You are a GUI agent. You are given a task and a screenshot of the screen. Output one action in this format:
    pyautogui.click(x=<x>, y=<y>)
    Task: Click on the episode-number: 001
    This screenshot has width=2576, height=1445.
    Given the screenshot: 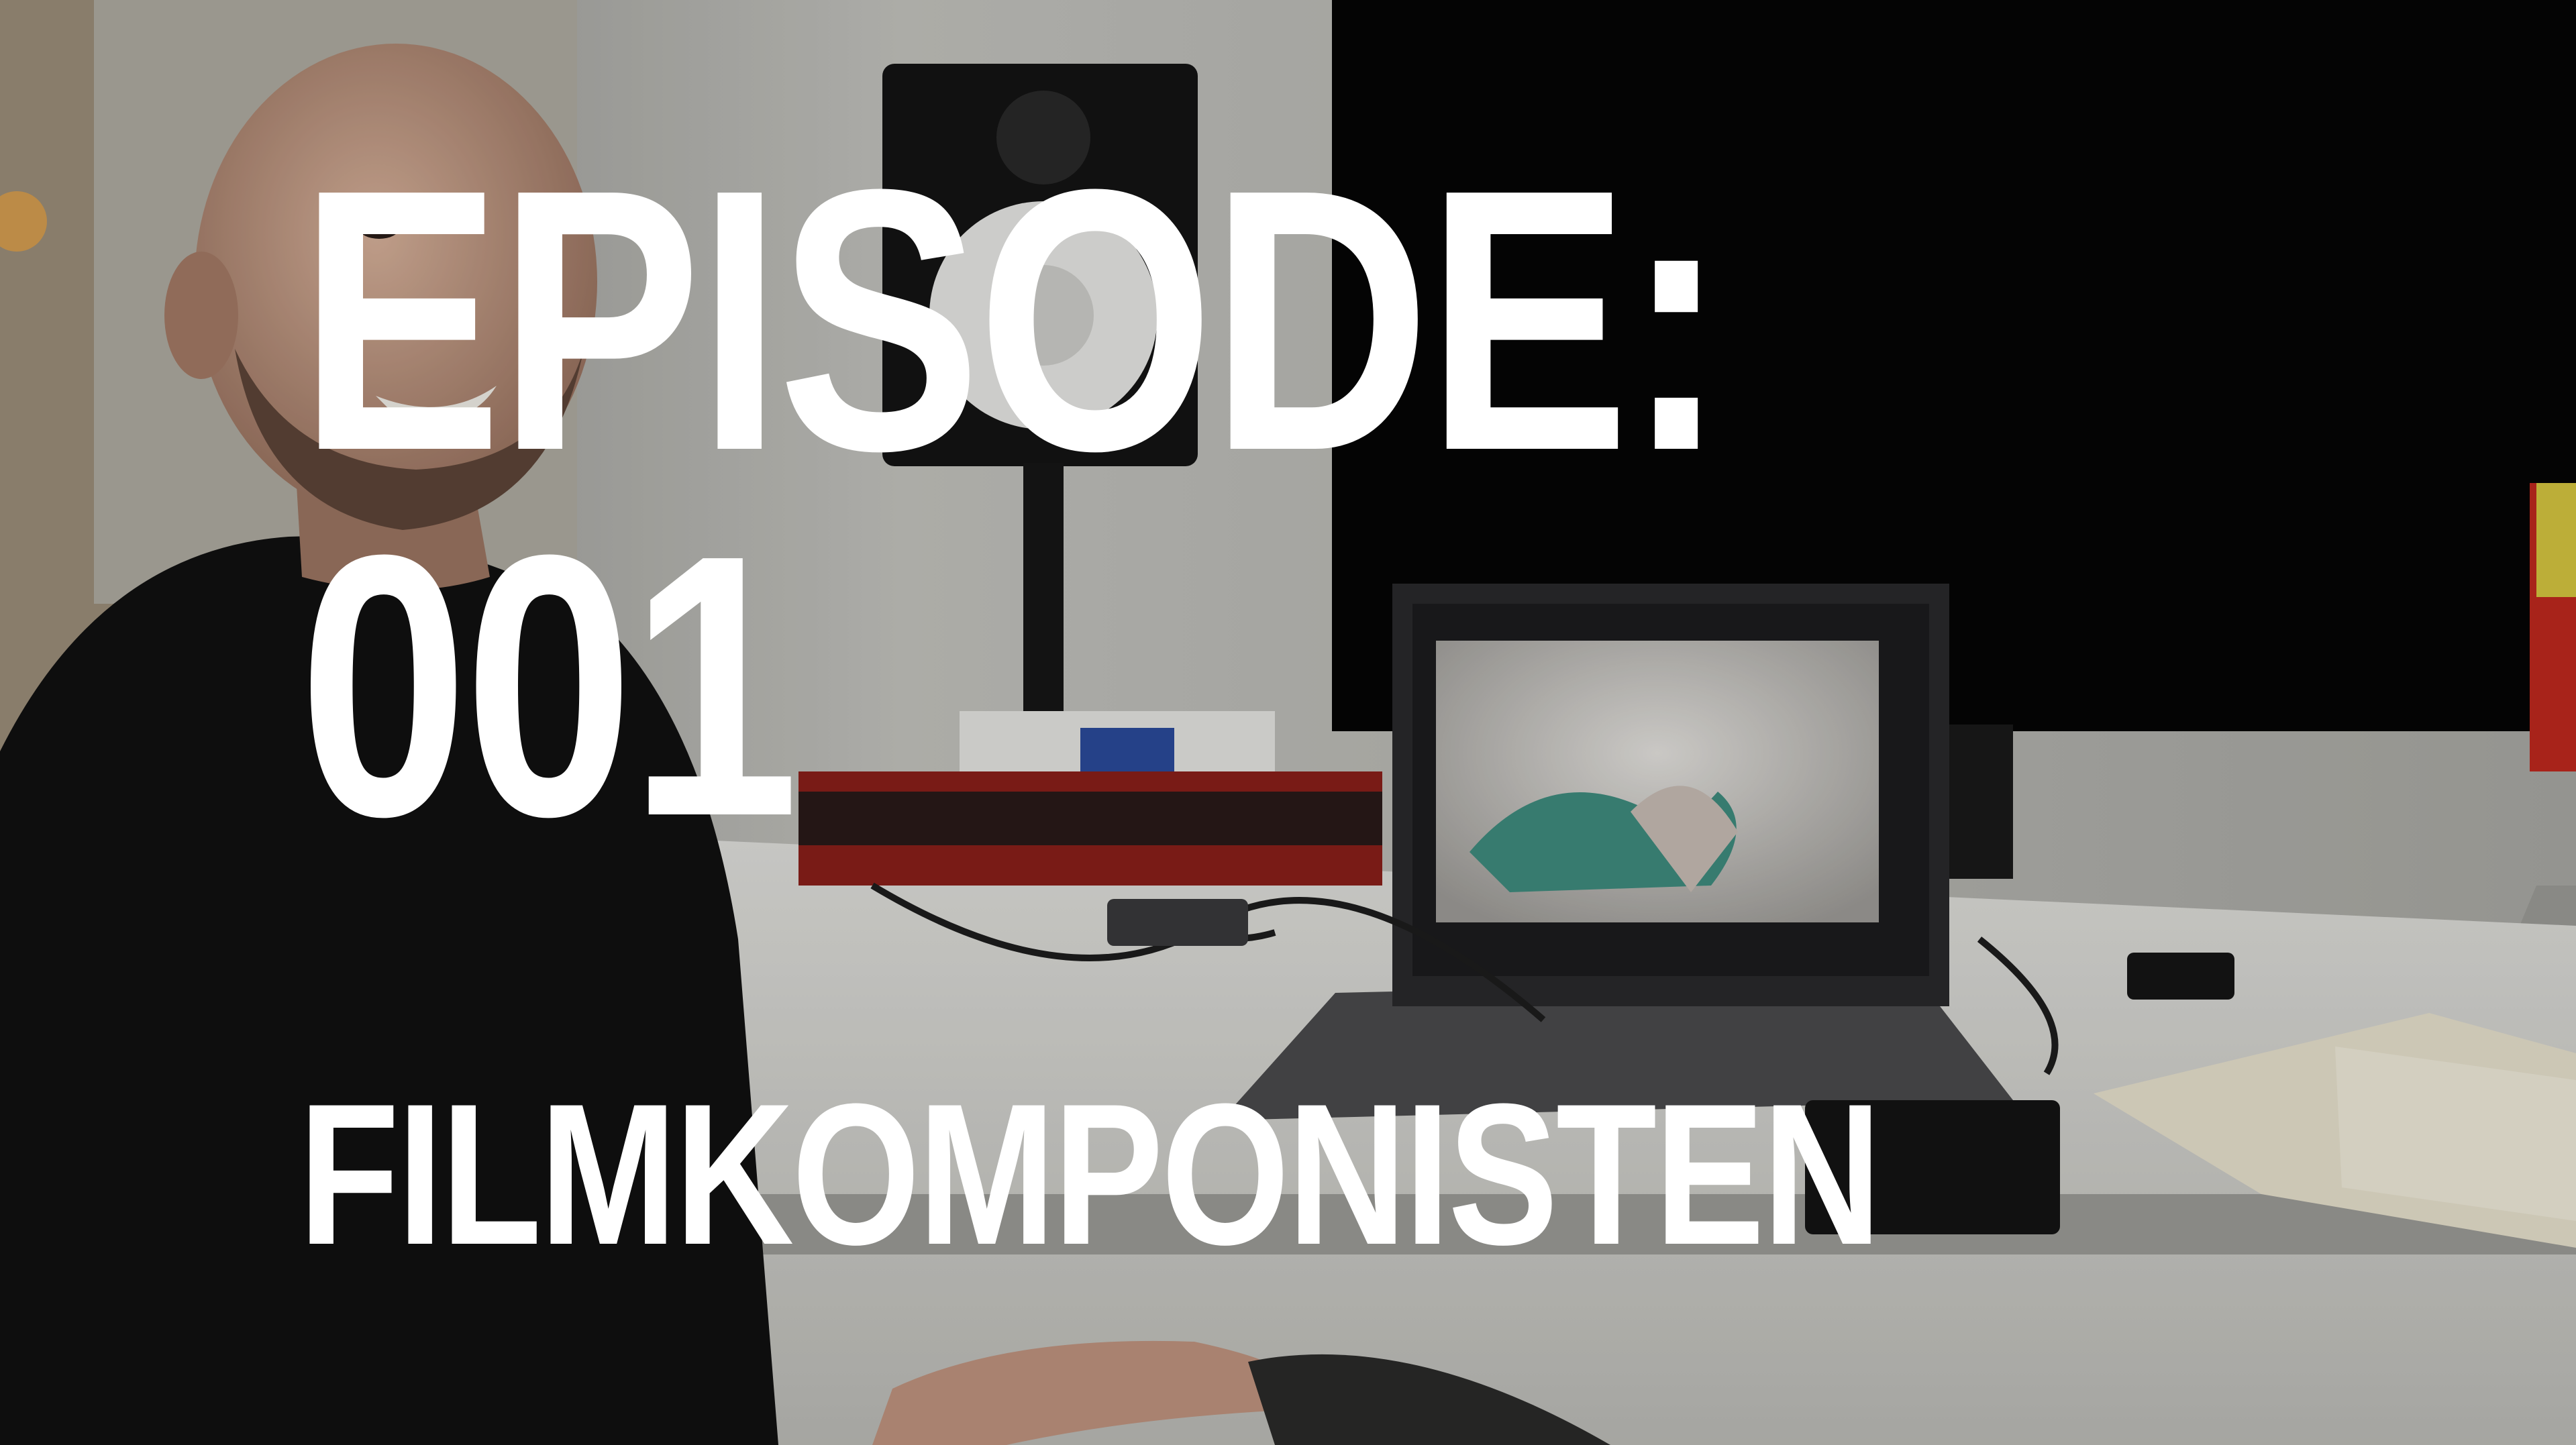 What is the action you would take?
    pyautogui.click(x=549, y=686)
    